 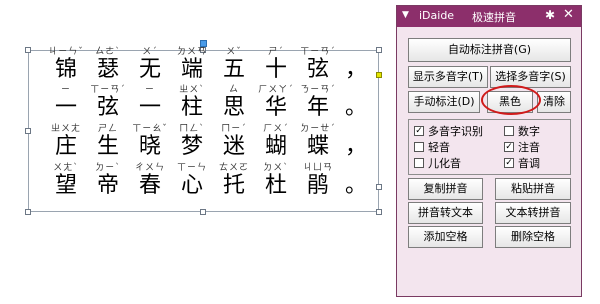 I want to click on hanzi: 望, so click(x=65, y=185).